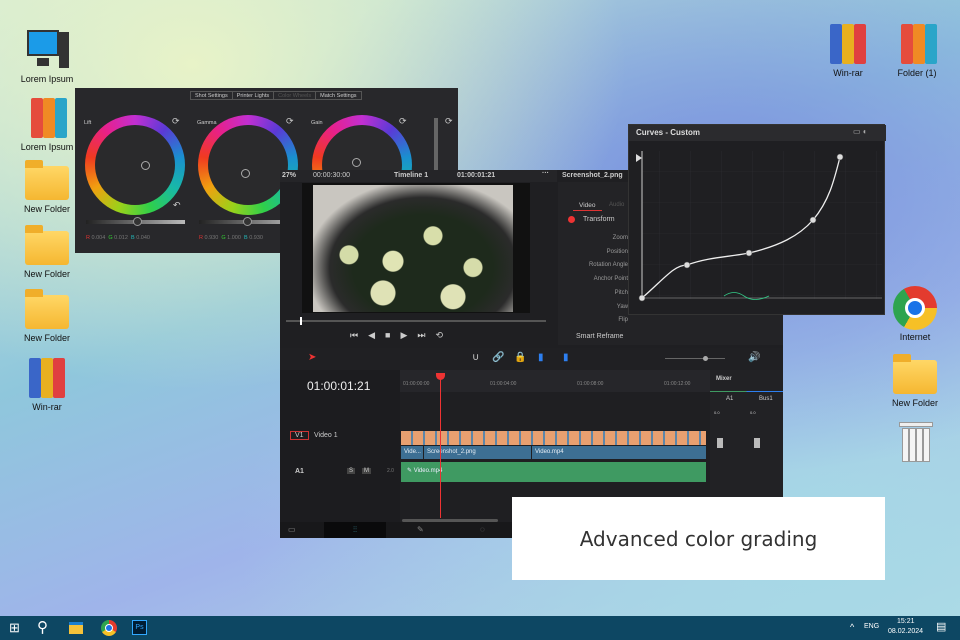 Image resolution: width=960 pixels, height=640 pixels. What do you see at coordinates (355, 530) in the screenshot?
I see `edit-page-icon: ⫶⫶` at bounding box center [355, 530].